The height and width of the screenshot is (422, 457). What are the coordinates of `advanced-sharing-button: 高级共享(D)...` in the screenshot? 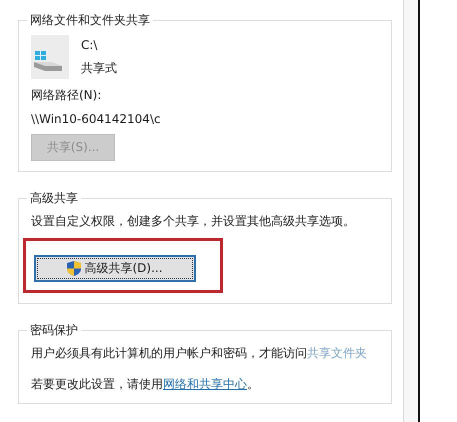 It's located at (115, 268).